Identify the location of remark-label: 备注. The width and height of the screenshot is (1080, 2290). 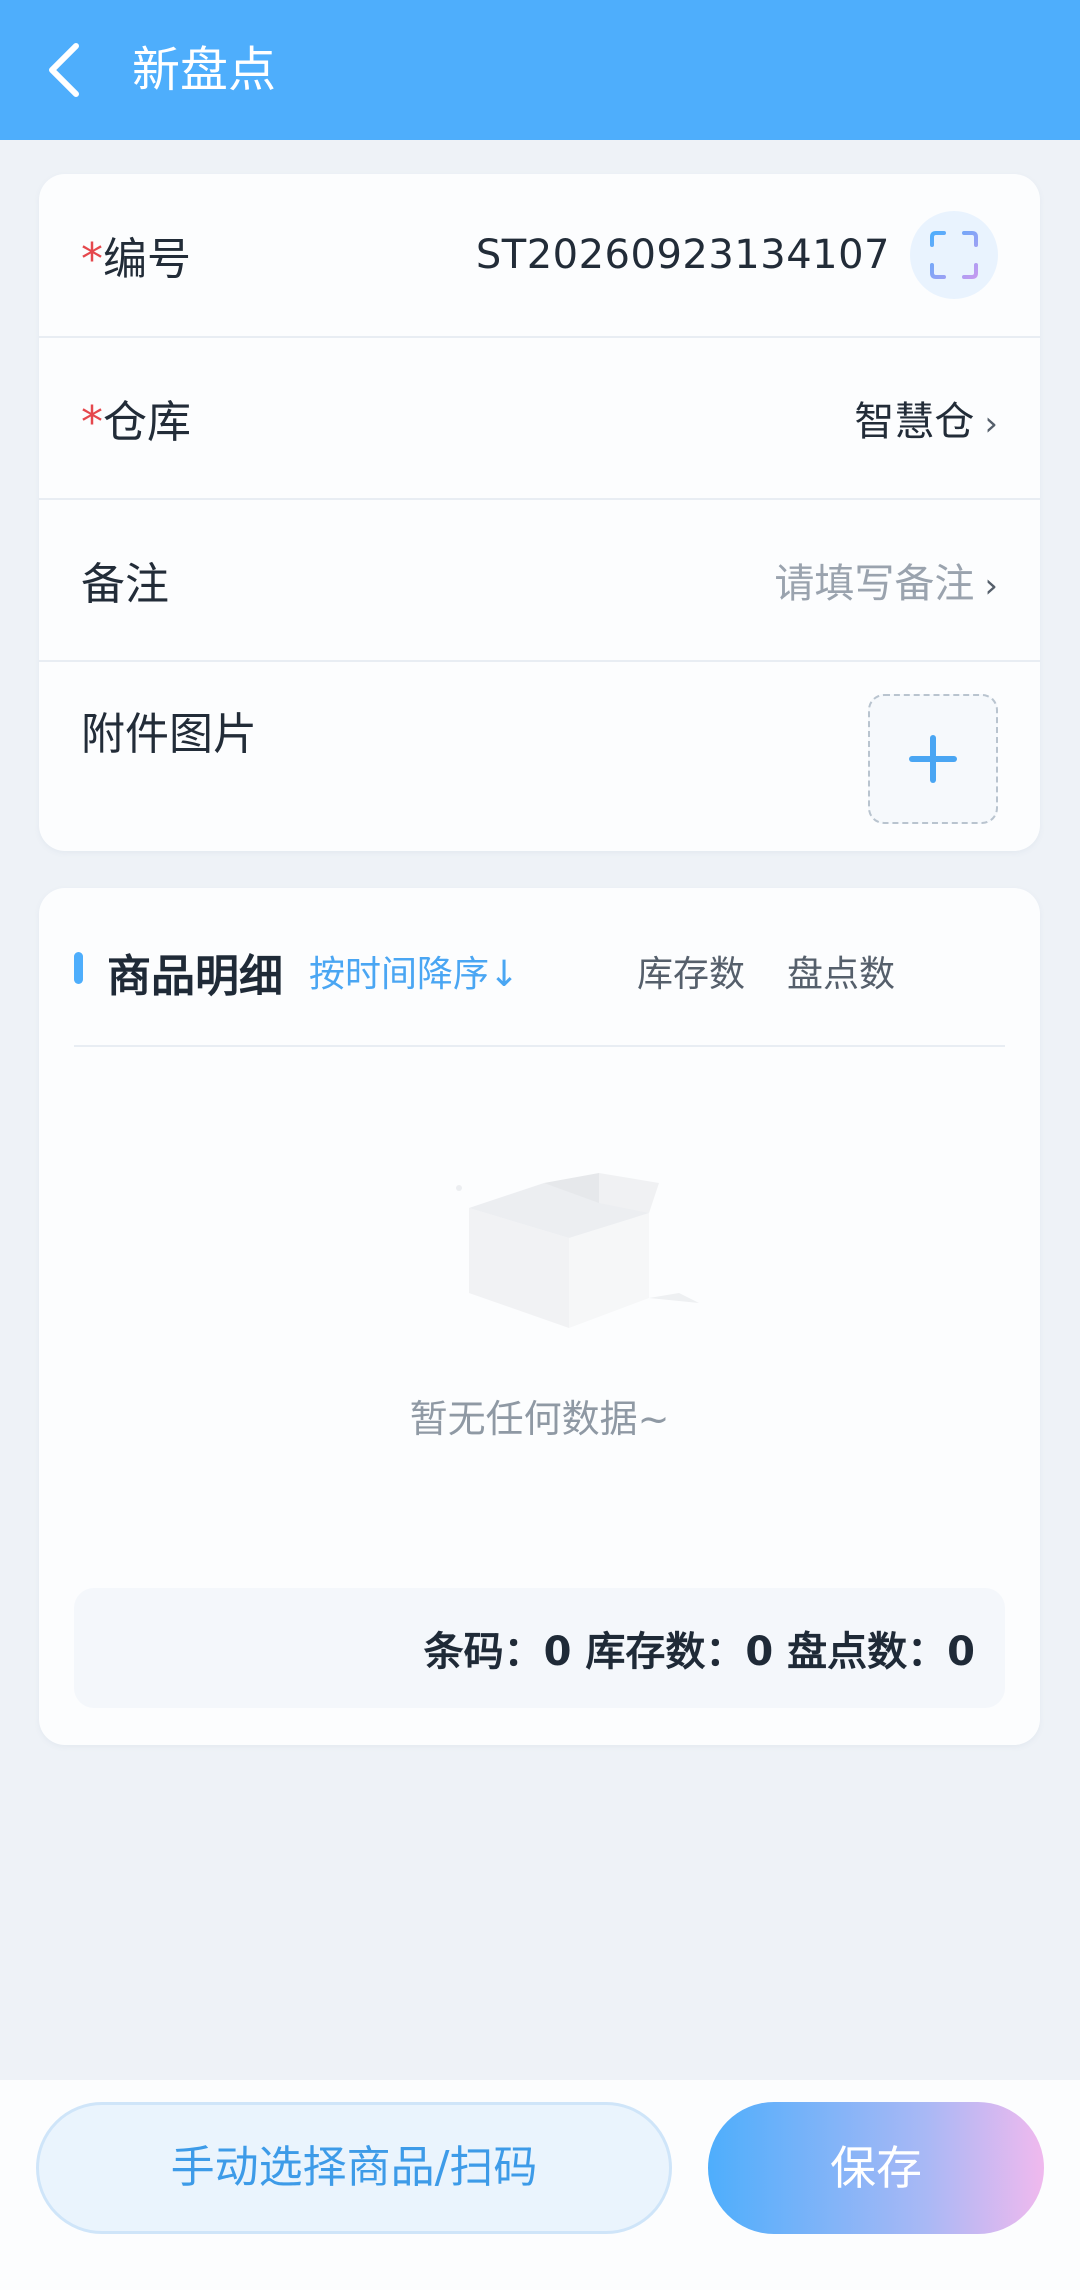
(125, 584).